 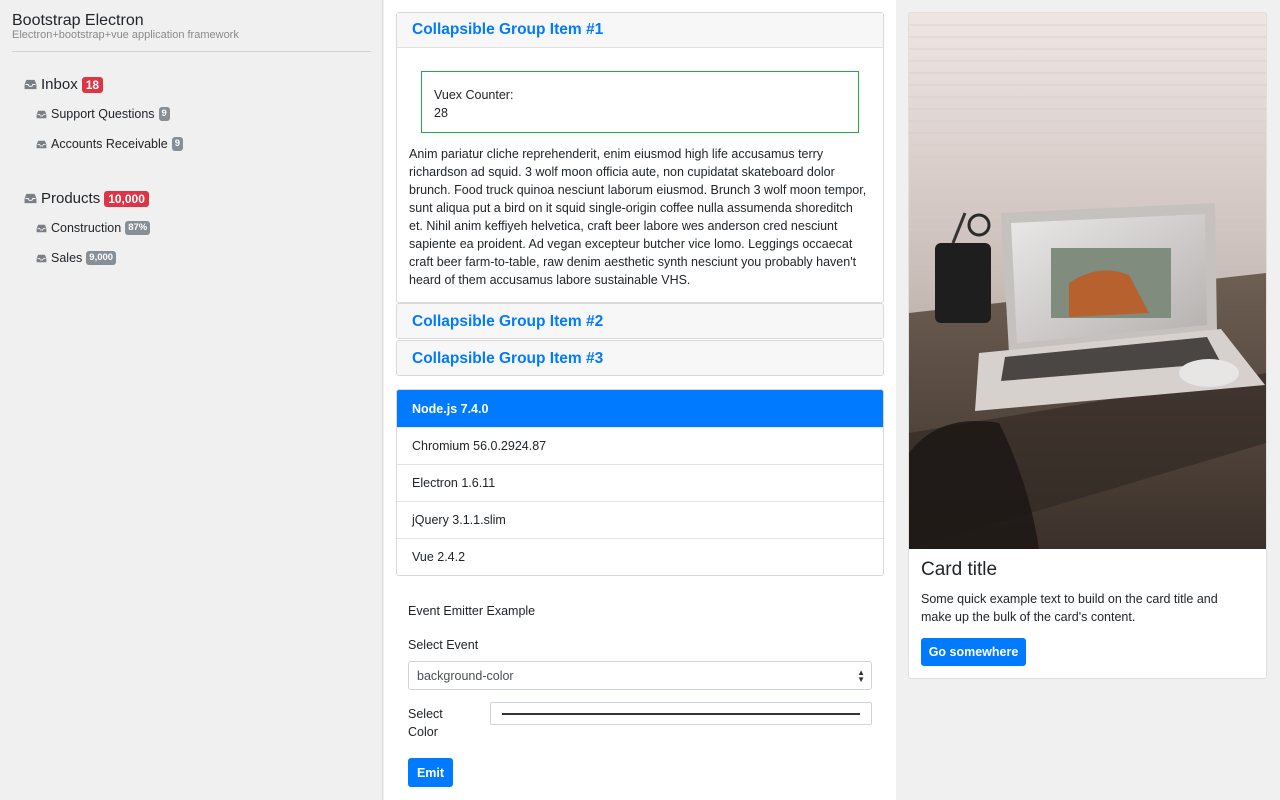 I want to click on color-picker-input, so click(x=681, y=713).